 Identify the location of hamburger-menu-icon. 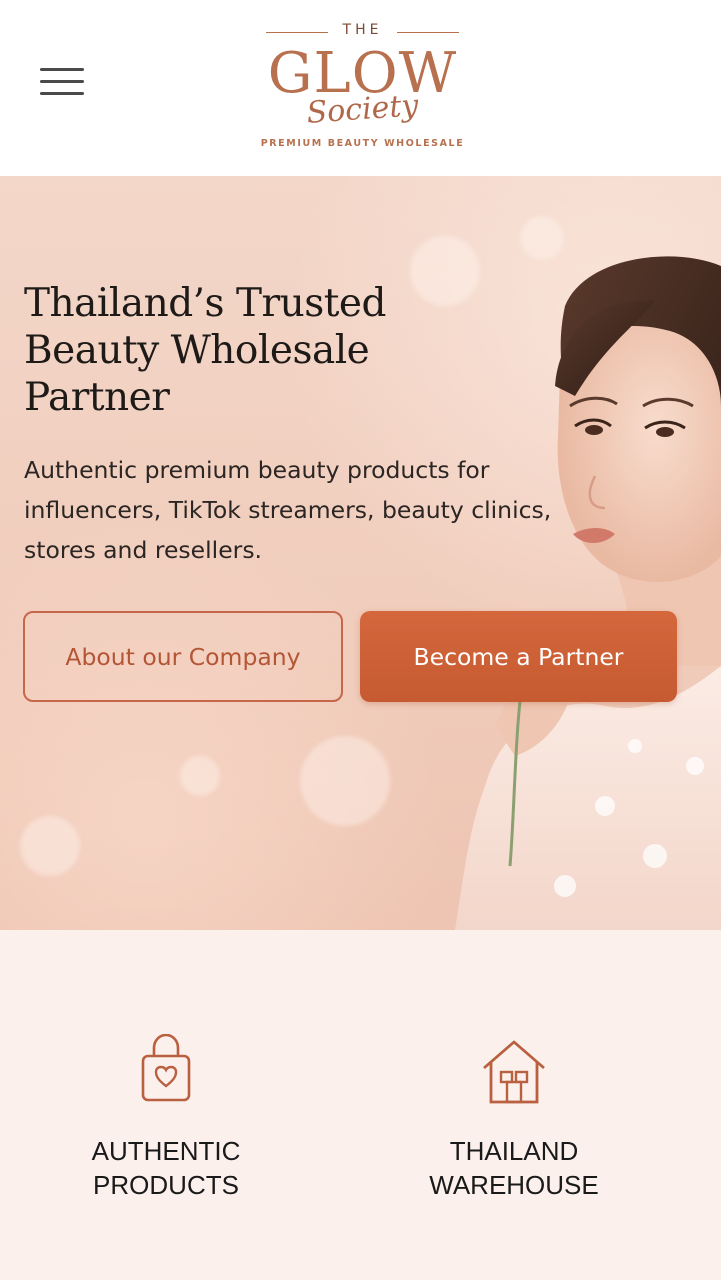
(62, 82).